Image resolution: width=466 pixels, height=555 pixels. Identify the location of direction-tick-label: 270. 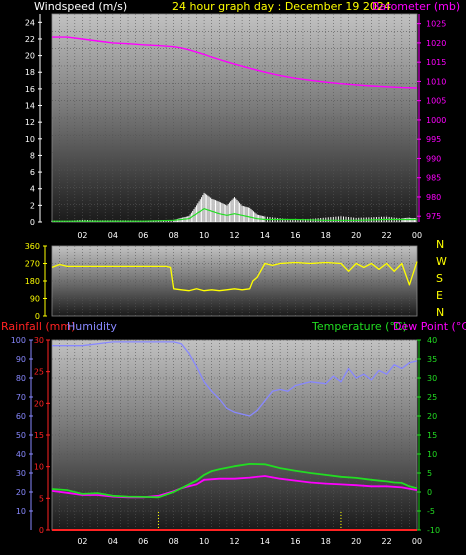
(32, 264).